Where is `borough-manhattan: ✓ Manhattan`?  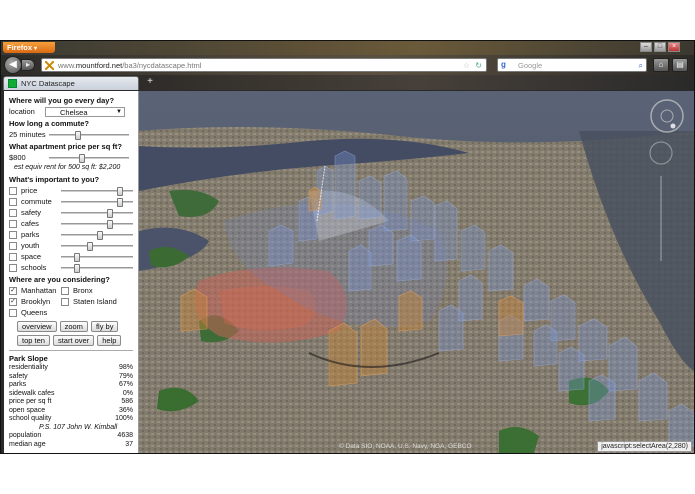 borough-manhattan: ✓ Manhattan is located at coordinates (35, 290).